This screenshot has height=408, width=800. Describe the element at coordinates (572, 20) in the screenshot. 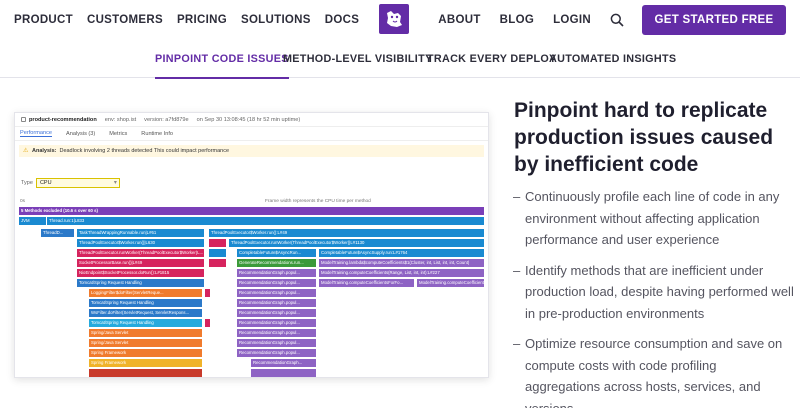

I see `nav-login: LOGIN` at that location.